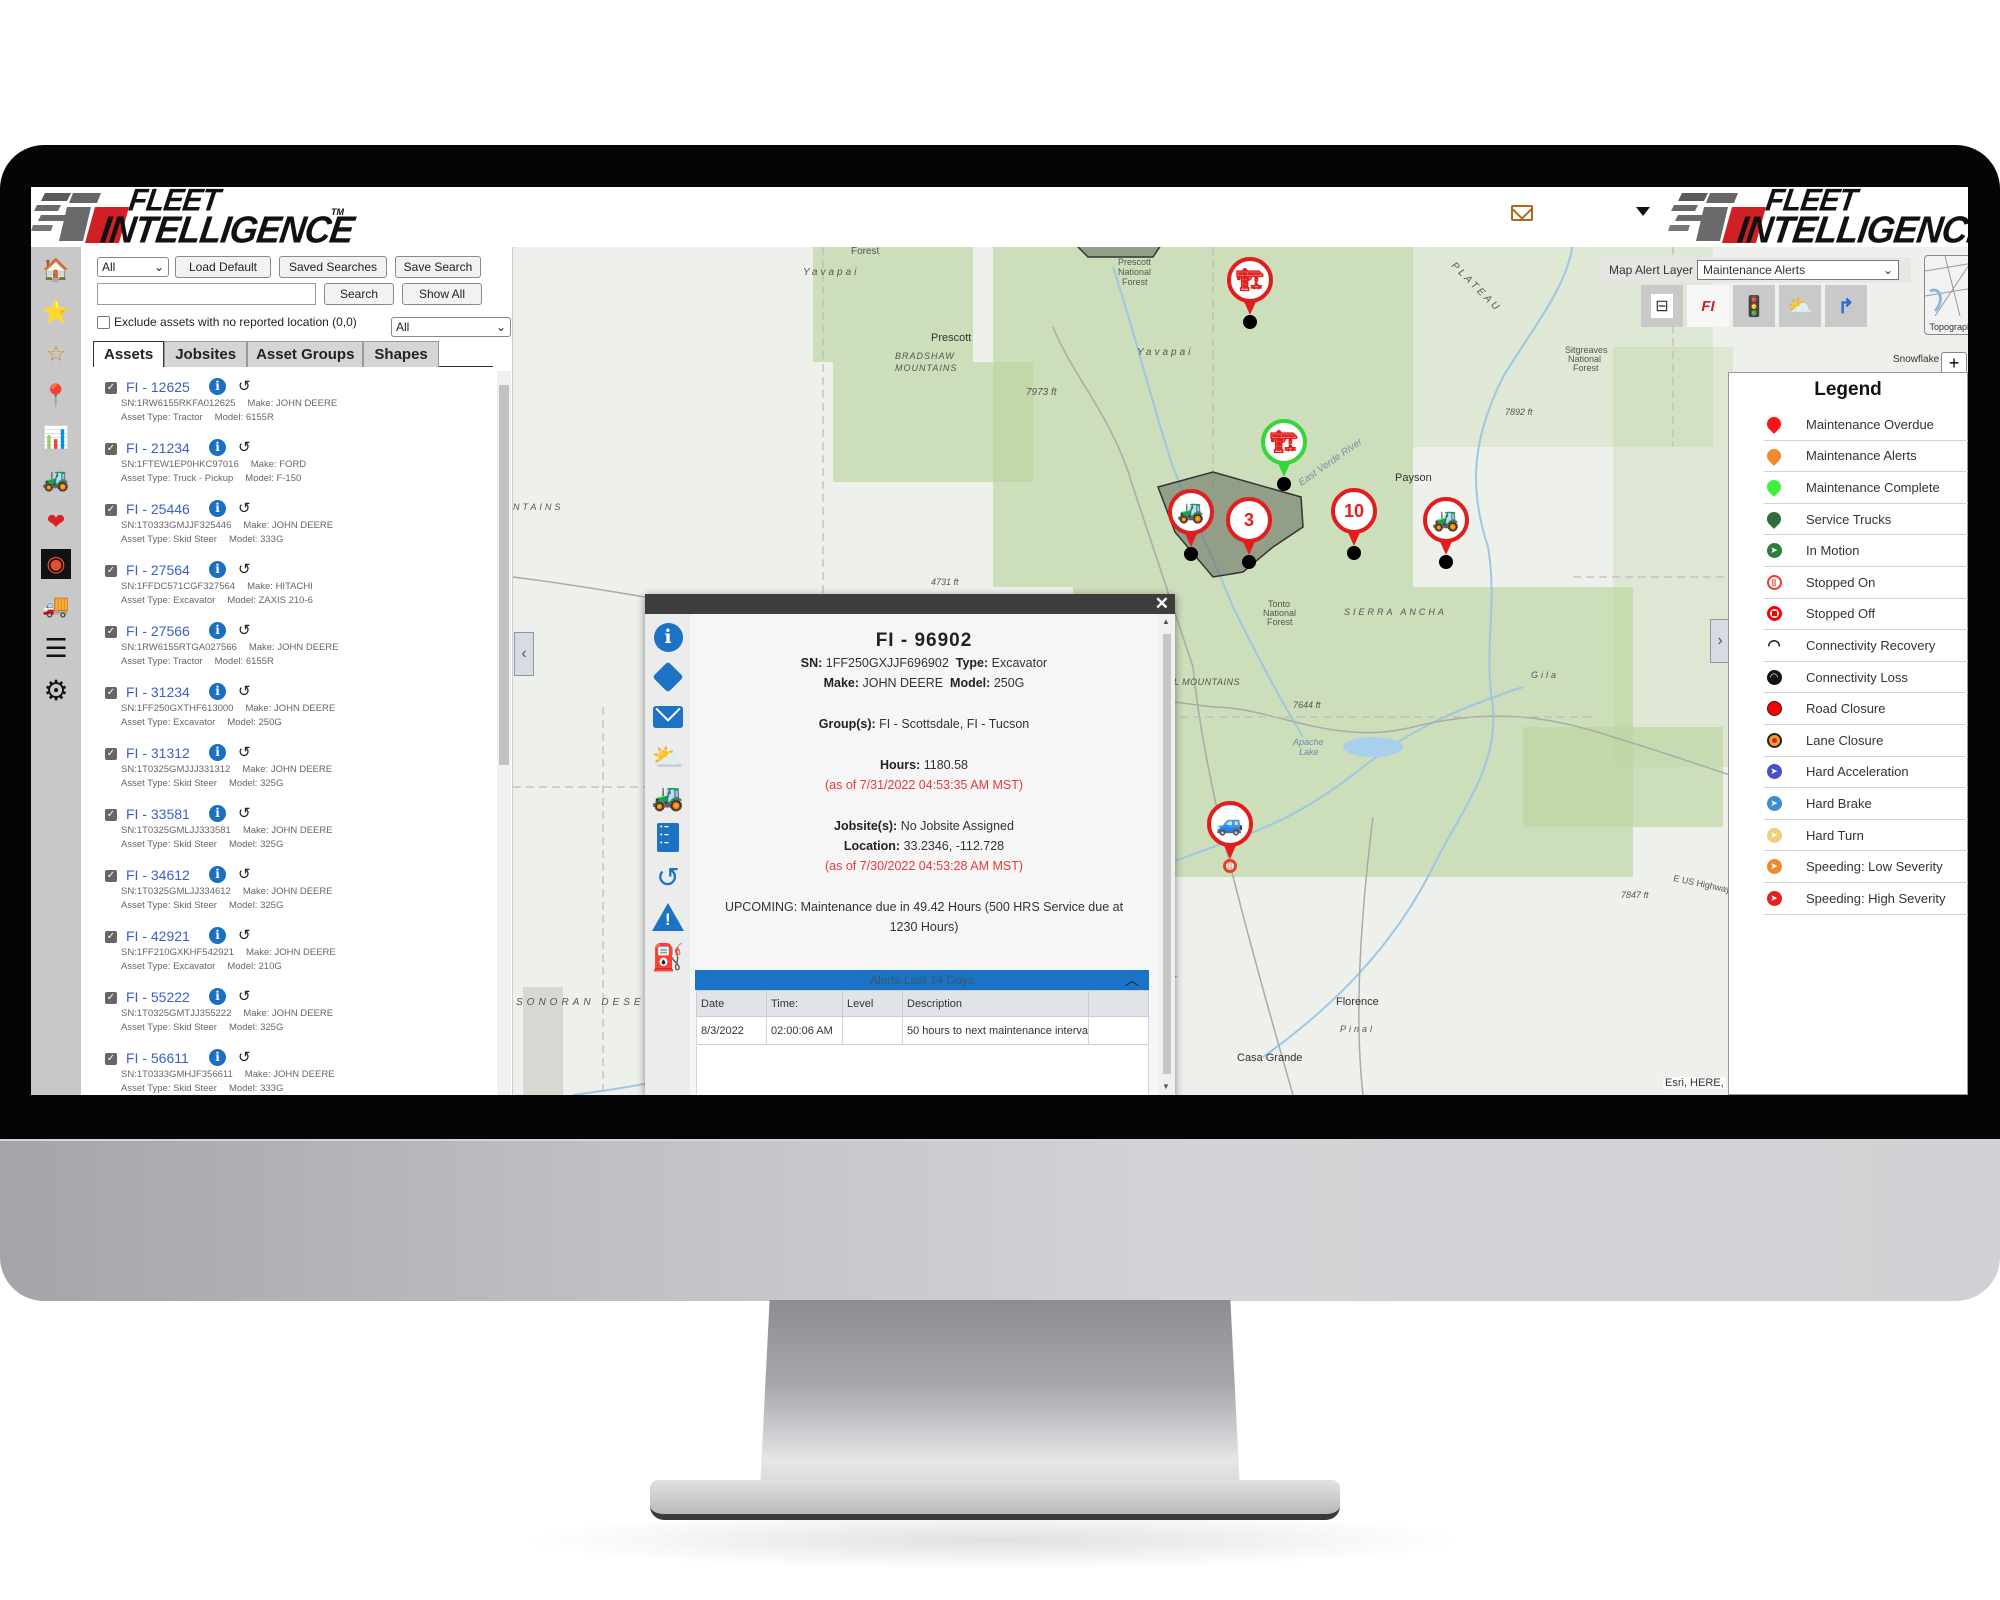  I want to click on scroll-up-icon: ▲, so click(1166, 621).